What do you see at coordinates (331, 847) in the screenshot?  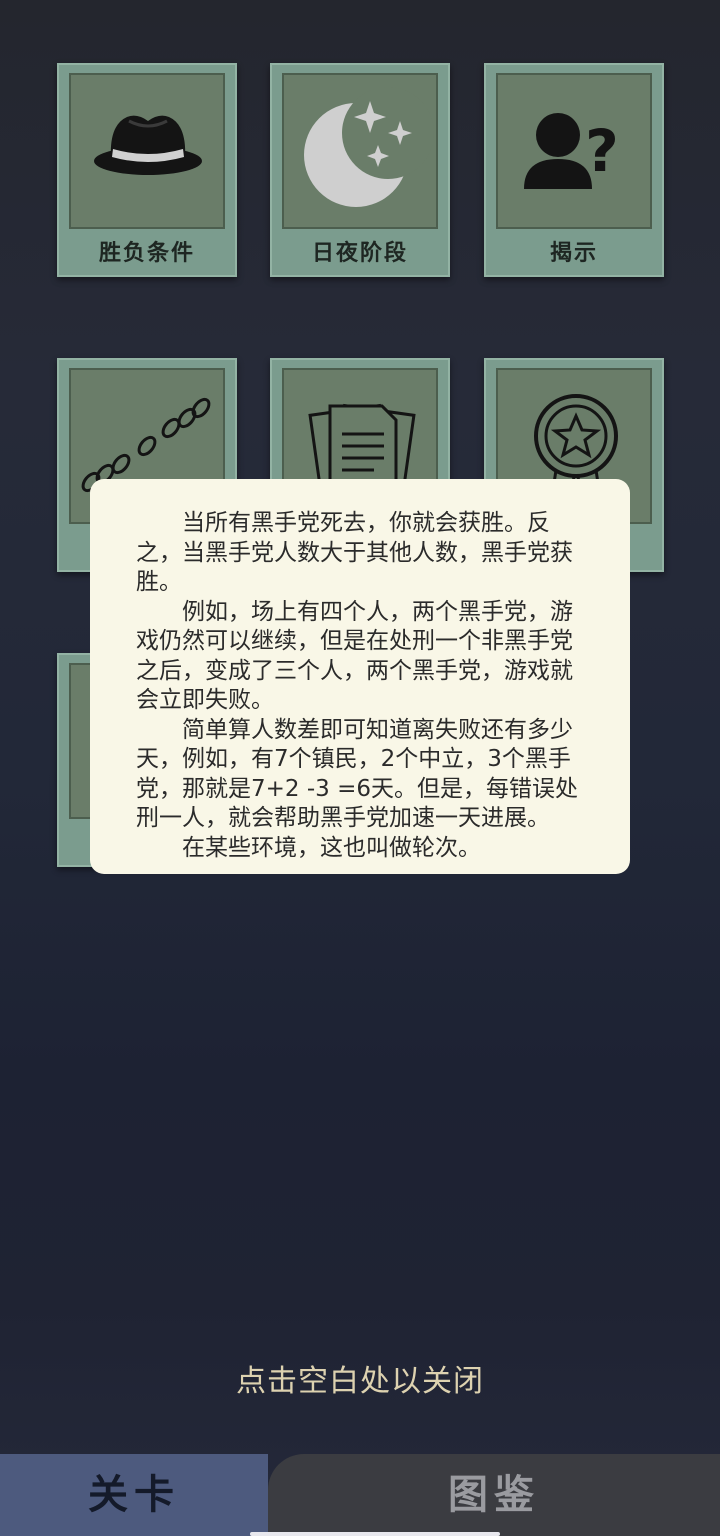 I see `popup-paragraph: 在某些环境，这也叫做轮次。` at bounding box center [331, 847].